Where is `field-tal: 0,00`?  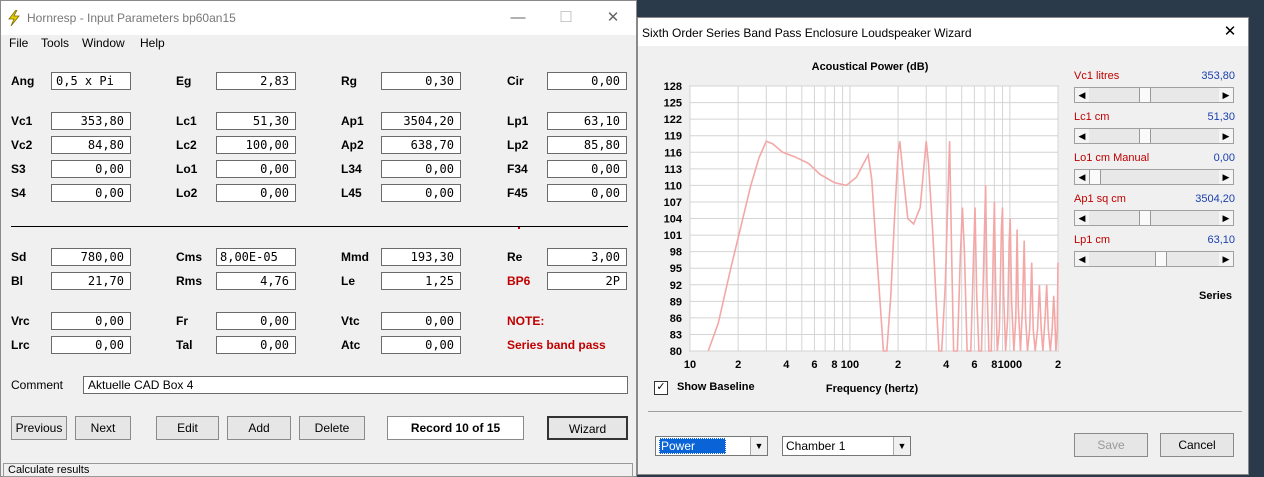
field-tal: 0,00 is located at coordinates (256, 345).